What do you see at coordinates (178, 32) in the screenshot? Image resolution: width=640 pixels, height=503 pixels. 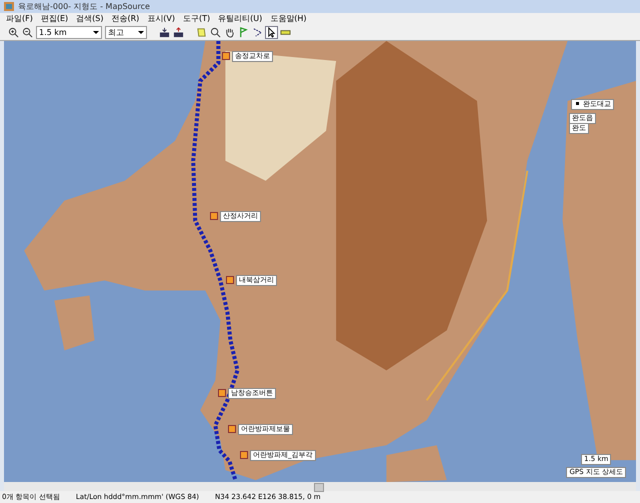 I see `send-device-icon` at bounding box center [178, 32].